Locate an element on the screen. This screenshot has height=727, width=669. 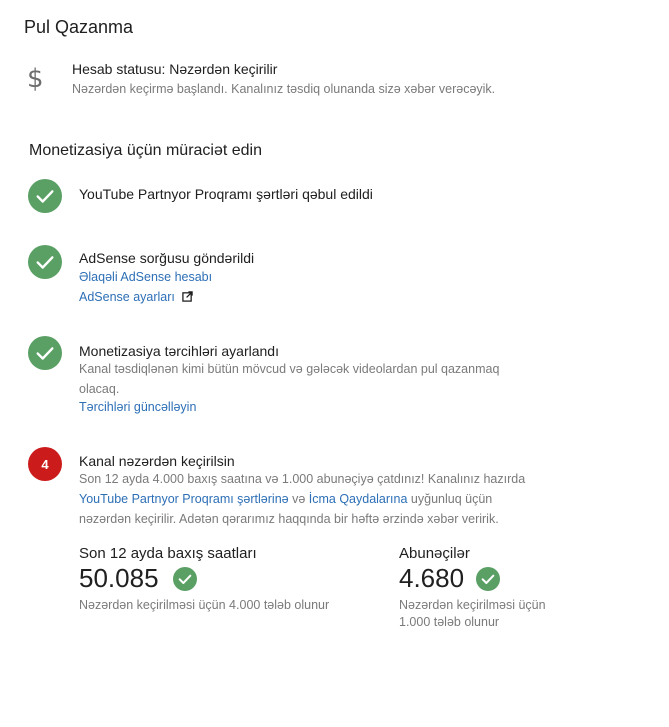
ypp-terms-link: YouTube Partnyor Proqramı şərtlərinə is located at coordinates (184, 499).